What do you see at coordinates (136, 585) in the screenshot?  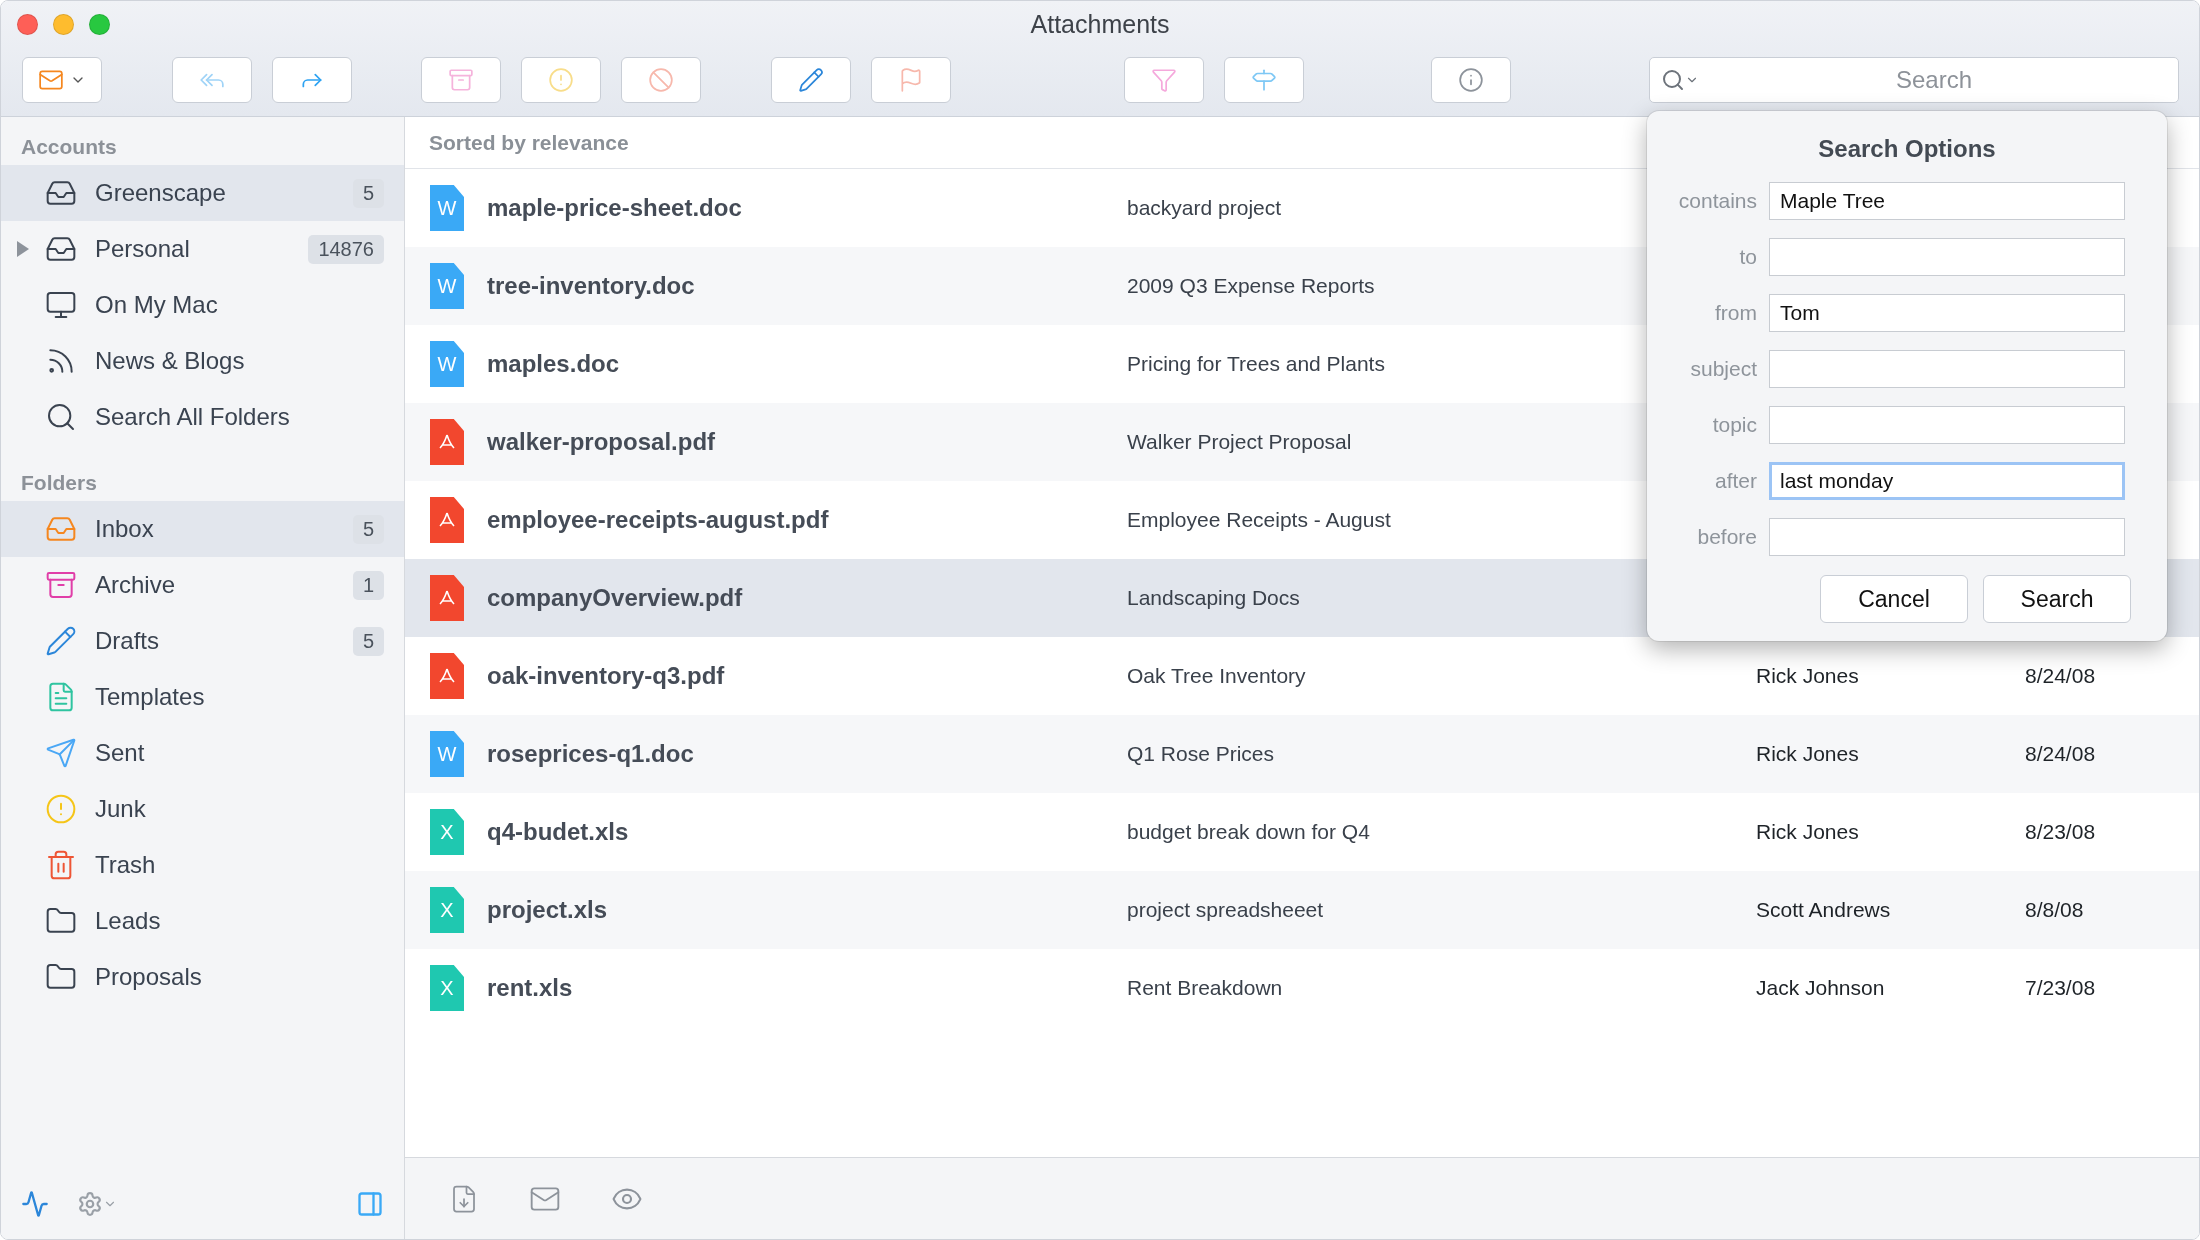 I see `item-label: Archive` at bounding box center [136, 585].